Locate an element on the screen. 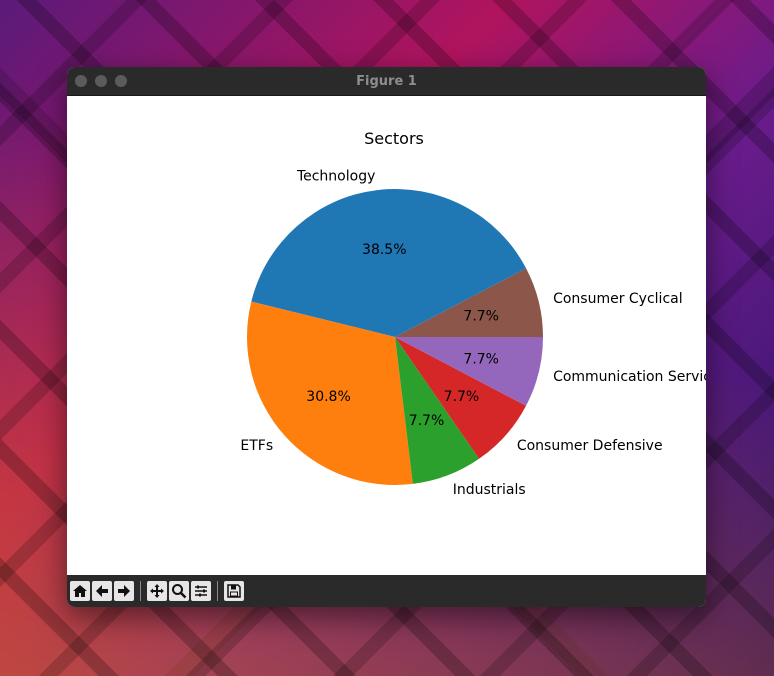 This screenshot has width=774, height=676. home-icon is located at coordinates (80, 591).